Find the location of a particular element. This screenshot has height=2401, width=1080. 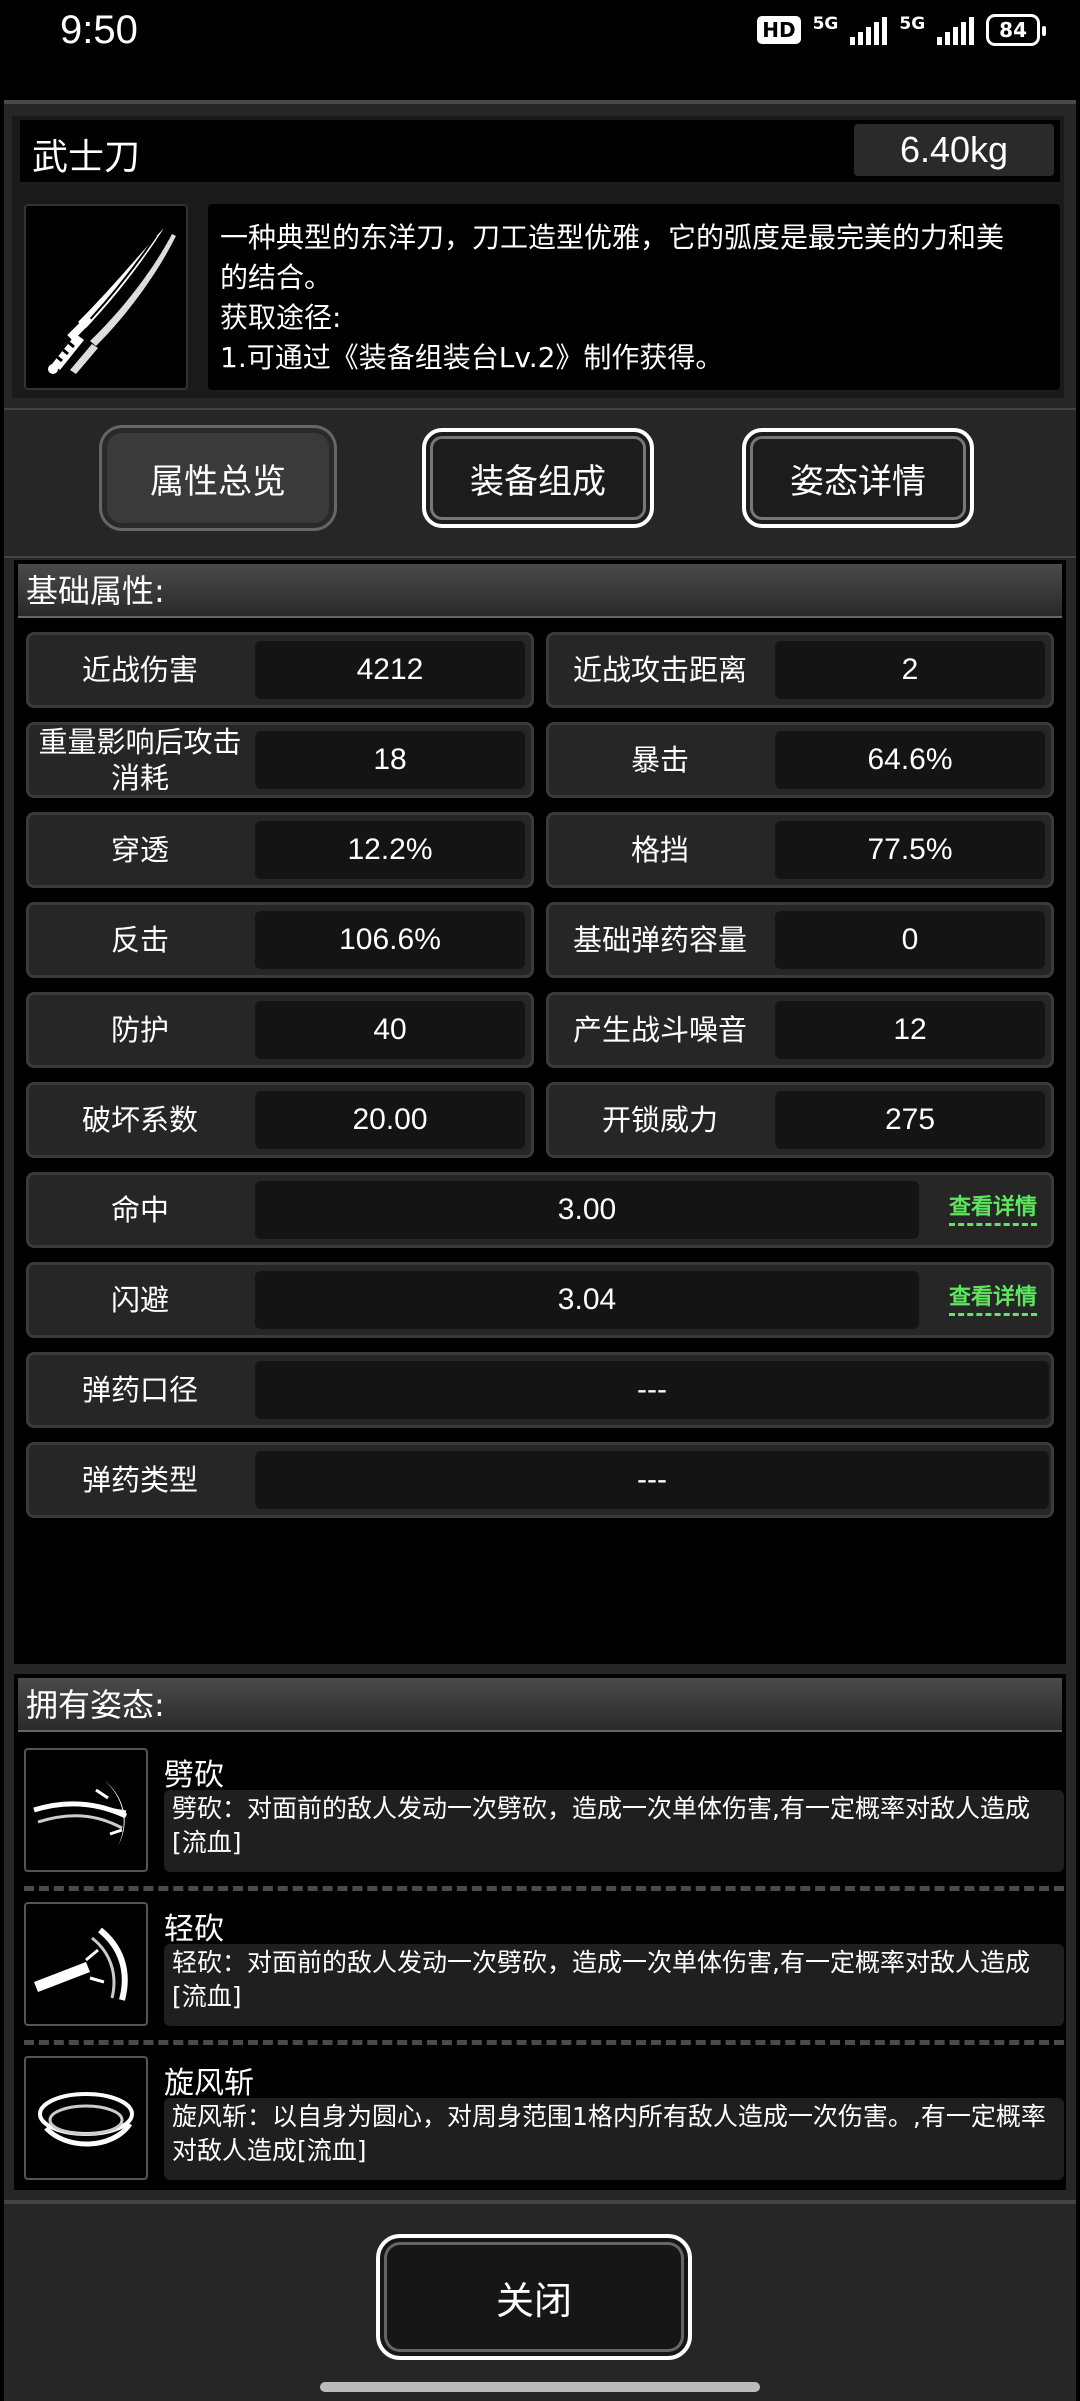

attr-lockpick-power: 开锁威力 275 is located at coordinates (800, 1120).